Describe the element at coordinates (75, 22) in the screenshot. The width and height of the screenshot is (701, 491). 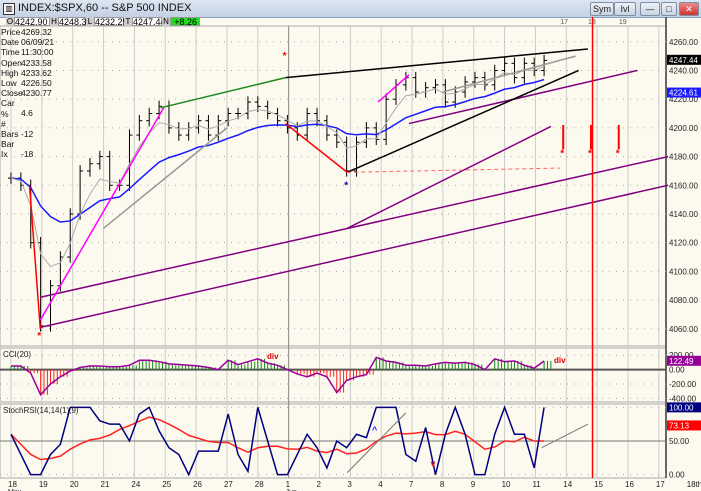
I see `high-value: 4248.38` at that location.